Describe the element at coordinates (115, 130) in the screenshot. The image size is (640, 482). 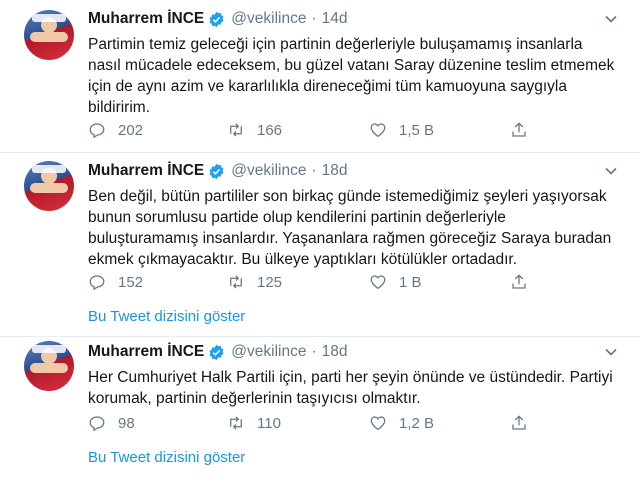
I see `reply-button: 202` at that location.